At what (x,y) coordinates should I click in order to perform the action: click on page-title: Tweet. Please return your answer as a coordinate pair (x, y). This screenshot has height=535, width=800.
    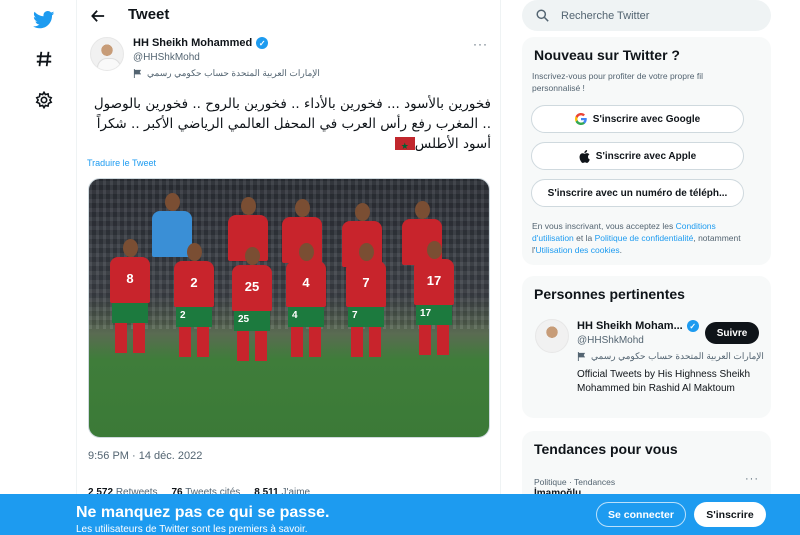
    Looking at the image, I should click on (149, 14).